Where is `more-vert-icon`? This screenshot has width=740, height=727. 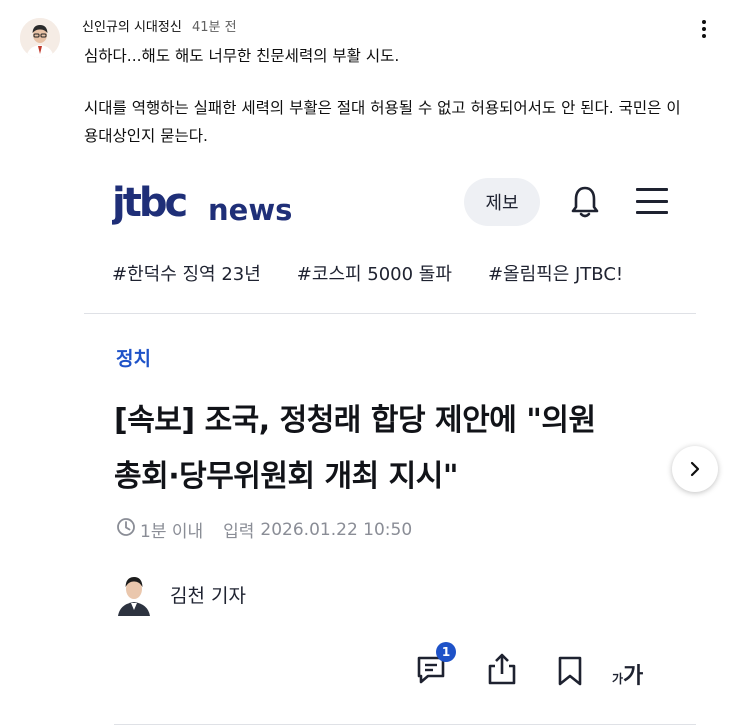
more-vert-icon is located at coordinates (704, 22).